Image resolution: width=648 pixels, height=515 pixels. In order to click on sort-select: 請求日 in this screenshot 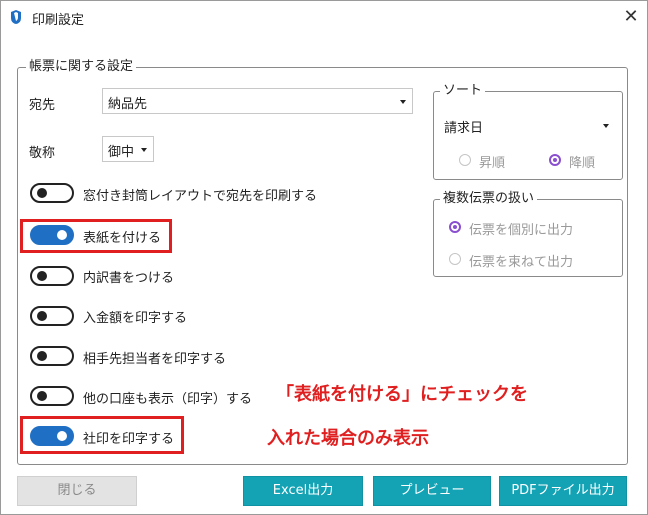, I will do `click(527, 125)`.